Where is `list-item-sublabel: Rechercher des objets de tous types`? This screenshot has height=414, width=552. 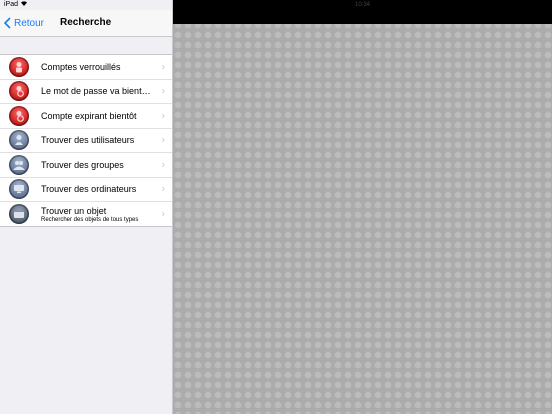 list-item-sublabel: Rechercher des objets de tous types is located at coordinates (90, 219).